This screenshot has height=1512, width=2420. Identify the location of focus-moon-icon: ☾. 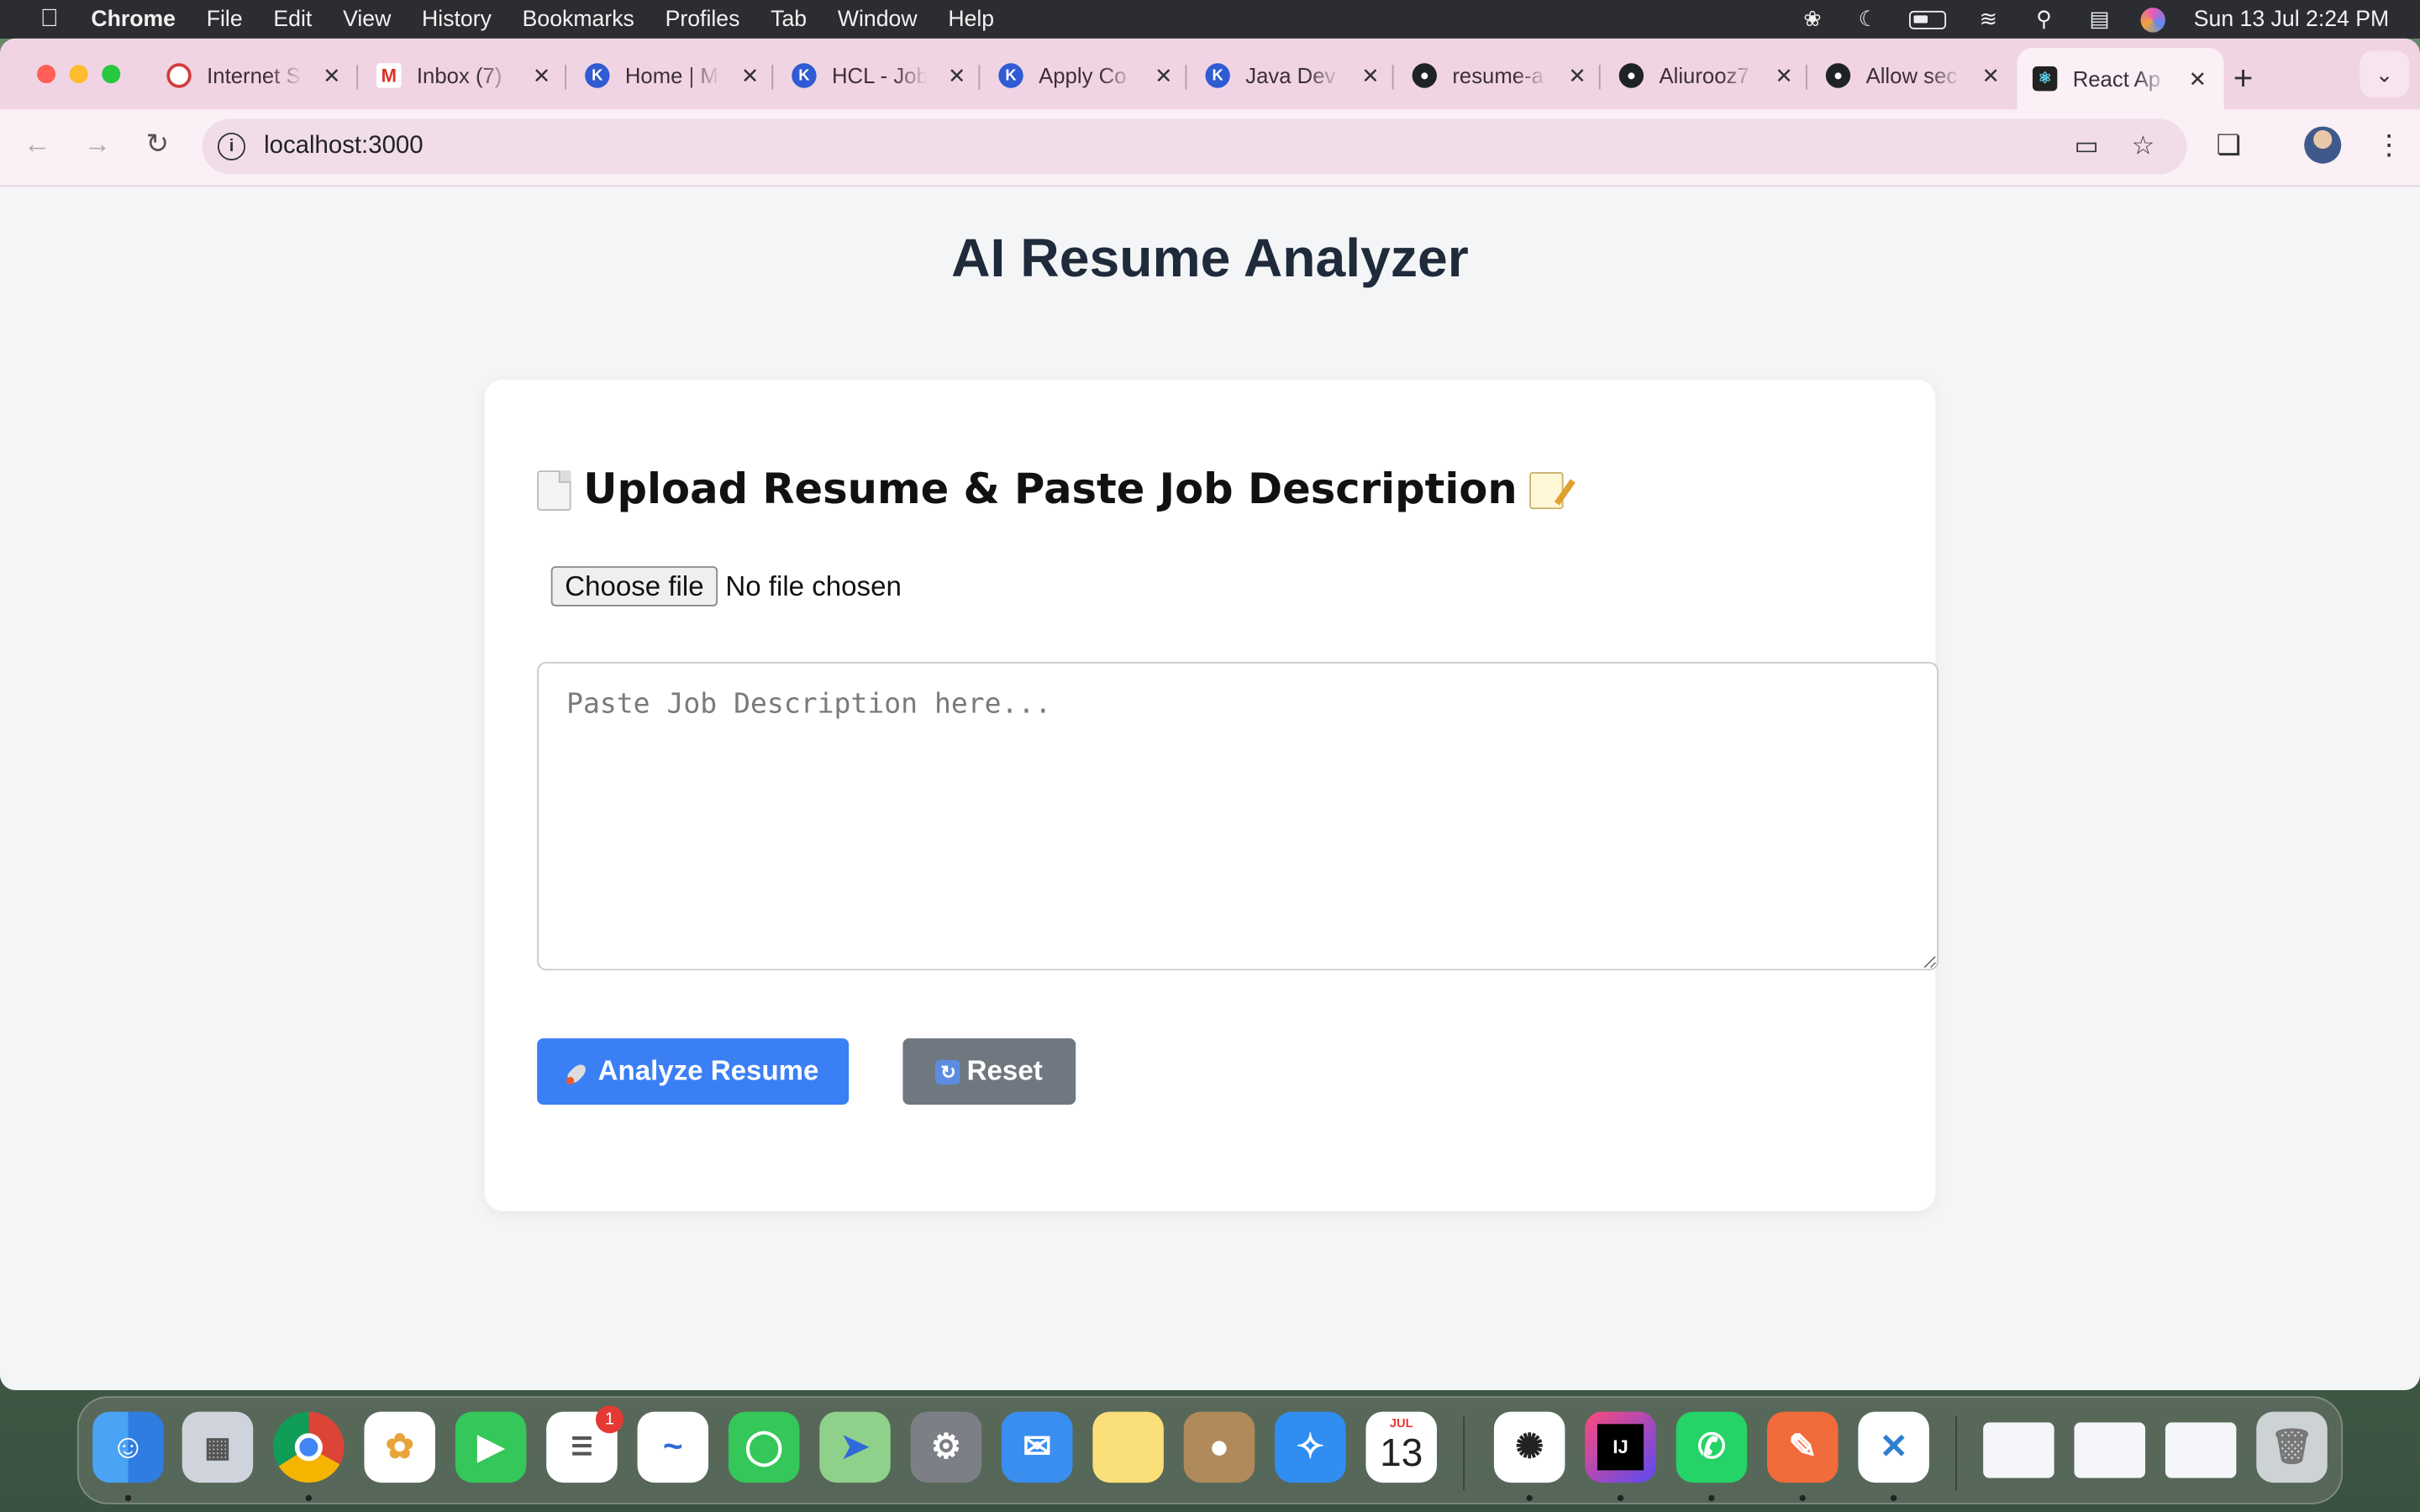
(1868, 18).